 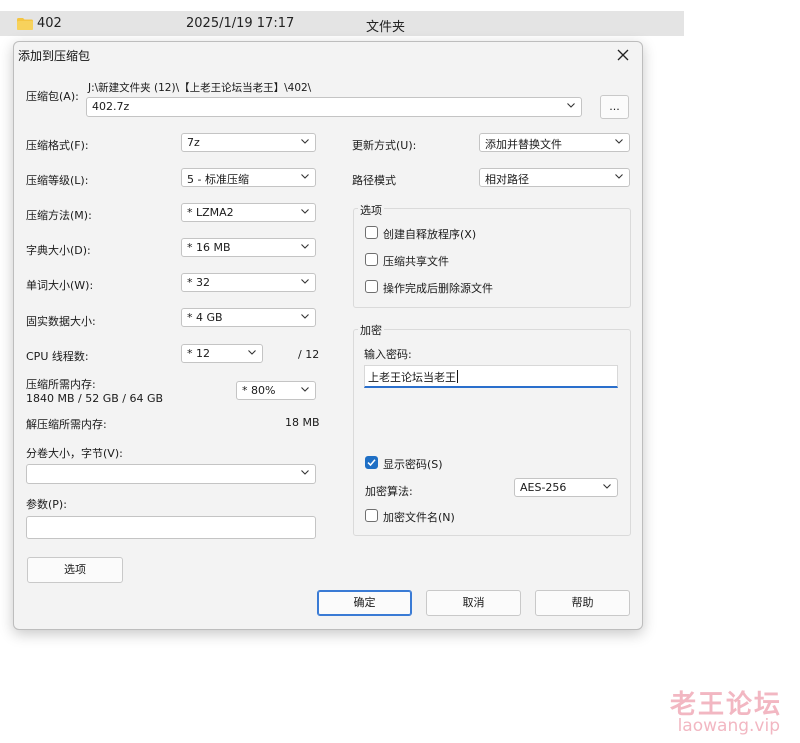 I want to click on format-value: 7z, so click(x=193, y=142).